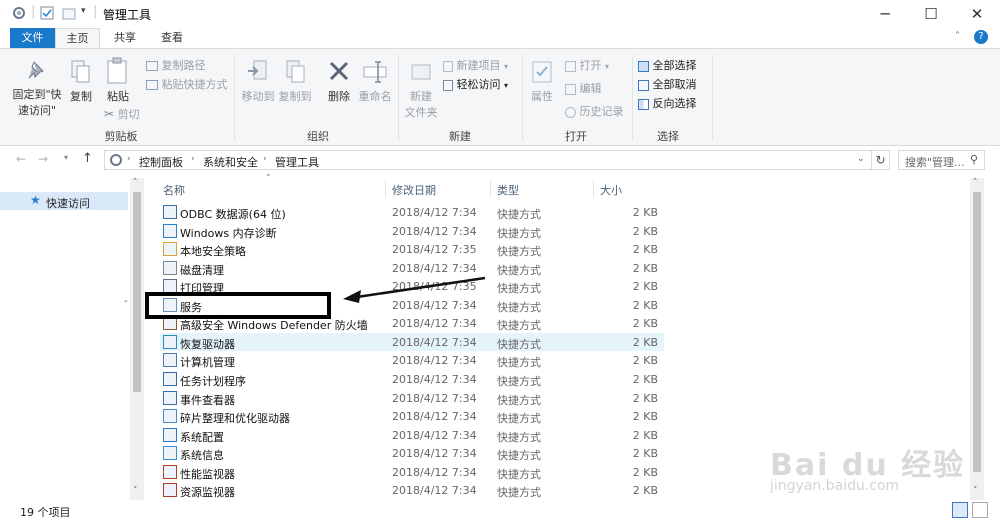  Describe the element at coordinates (412, 231) in the screenshot. I see `table-row: Windows 内存诊断 2018/4/12 7:34 快捷方式 2 KB` at that location.